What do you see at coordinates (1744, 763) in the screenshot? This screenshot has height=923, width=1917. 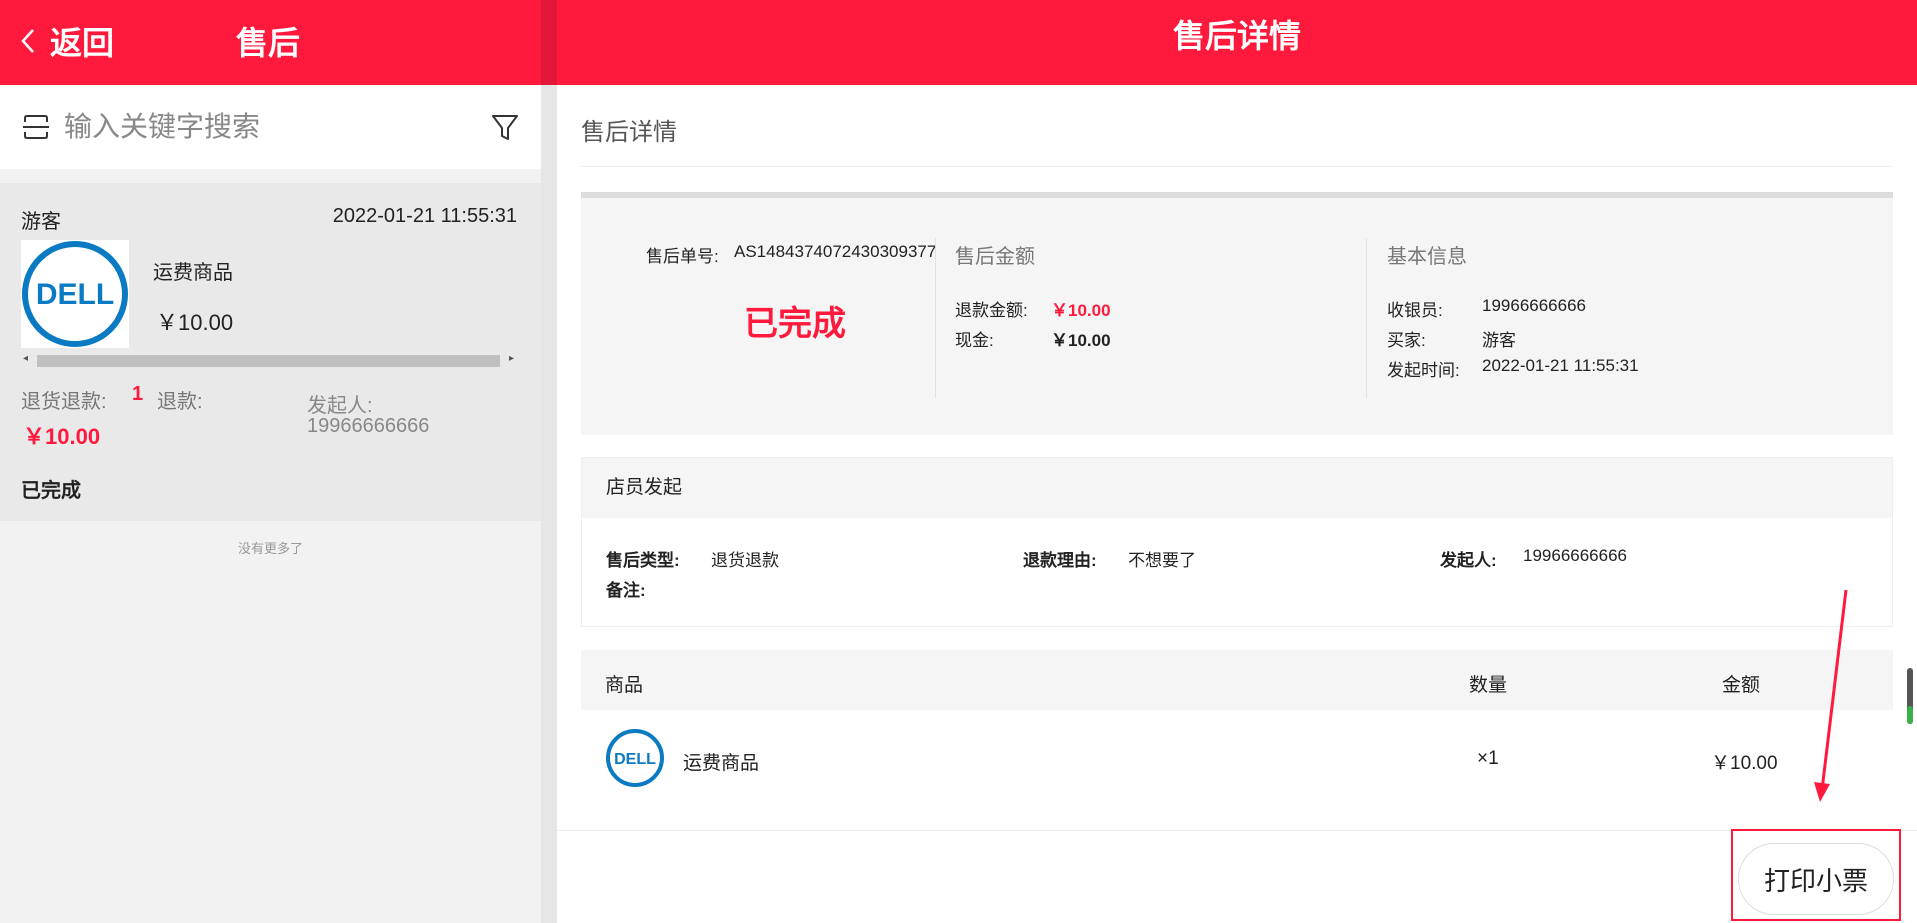 I see `goods-amount: ￥10.00` at bounding box center [1744, 763].